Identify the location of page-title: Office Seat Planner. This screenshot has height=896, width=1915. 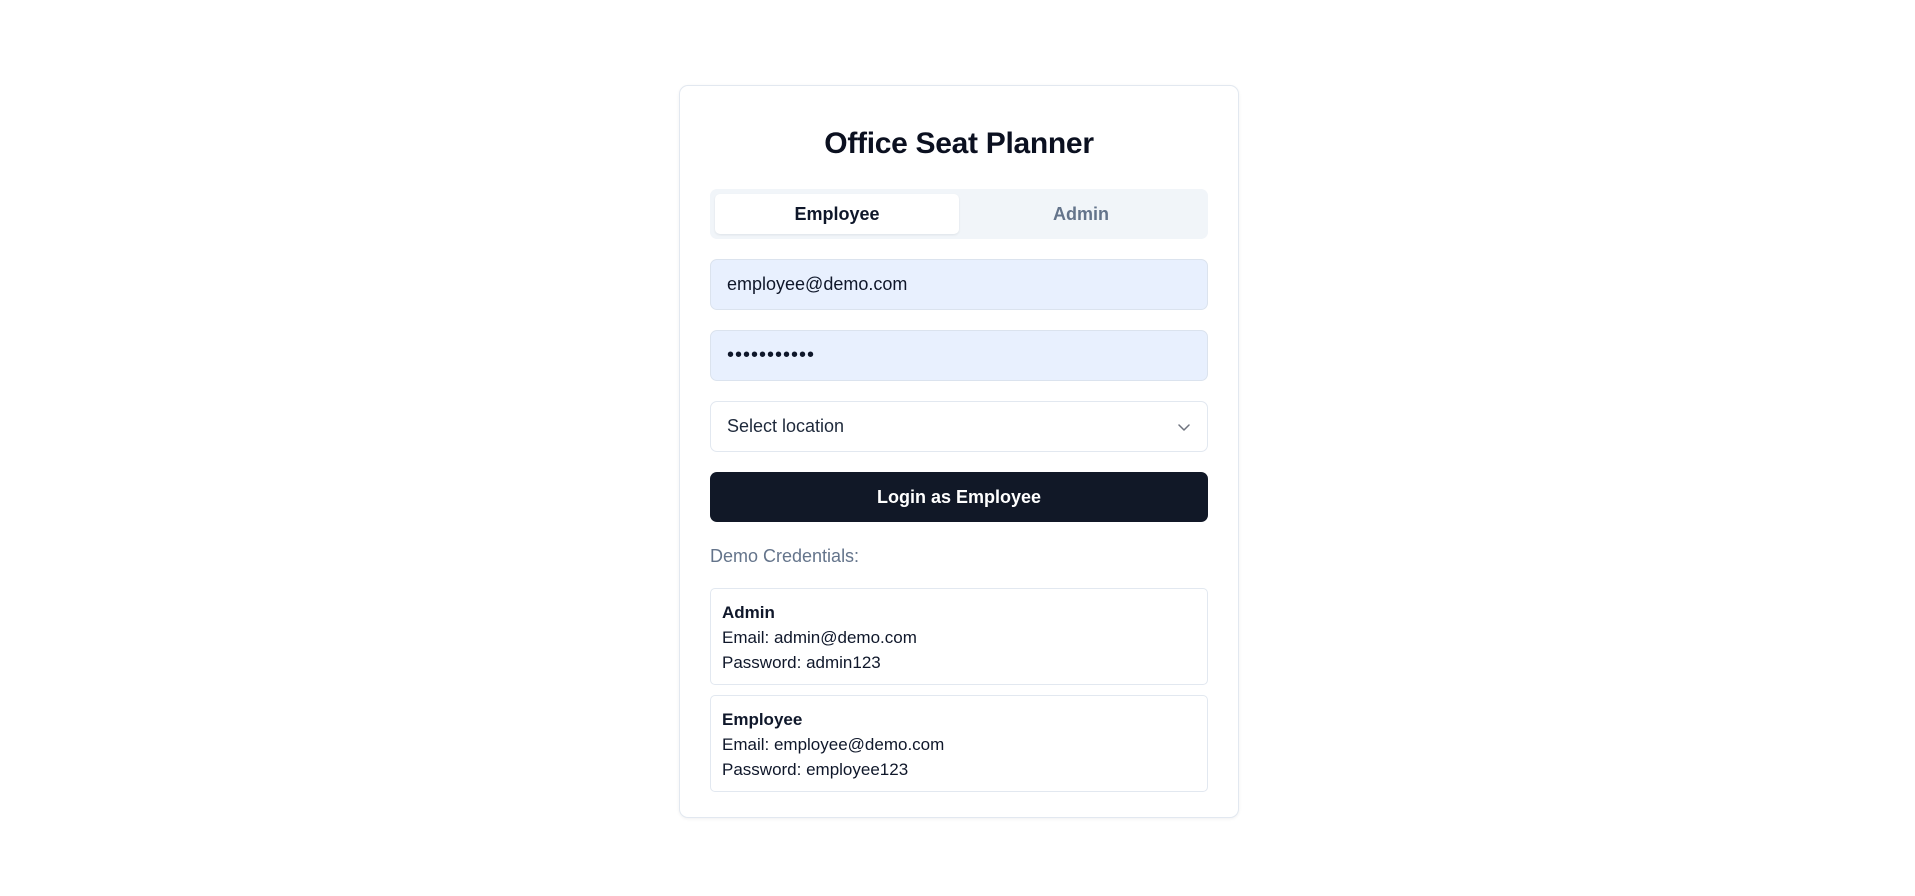
(959, 143).